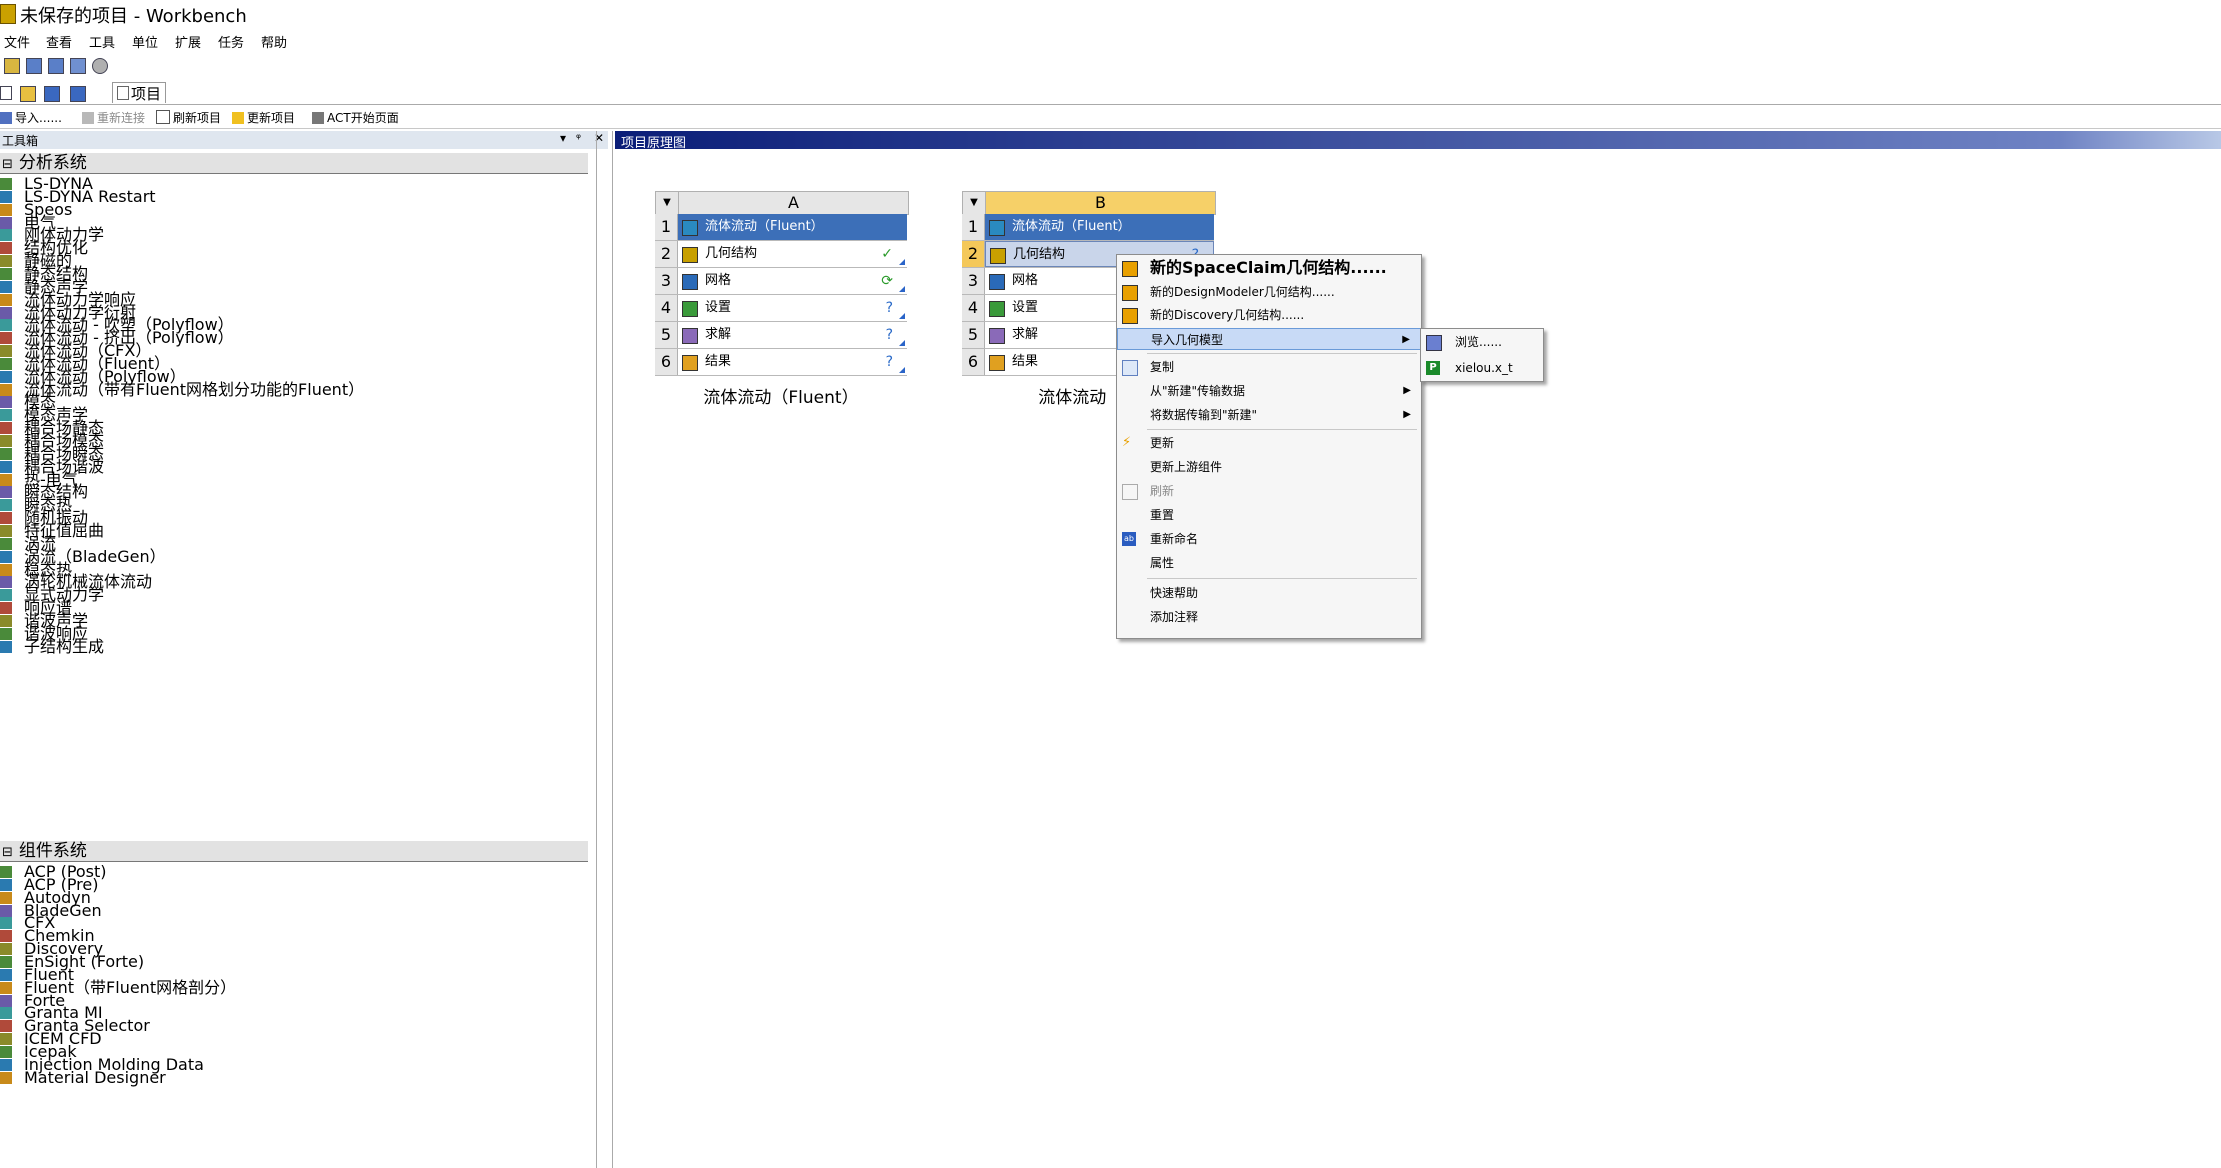 The height and width of the screenshot is (1168, 2221). Describe the element at coordinates (113, 117) in the screenshot. I see `reconnect-button: 重新连接` at that location.